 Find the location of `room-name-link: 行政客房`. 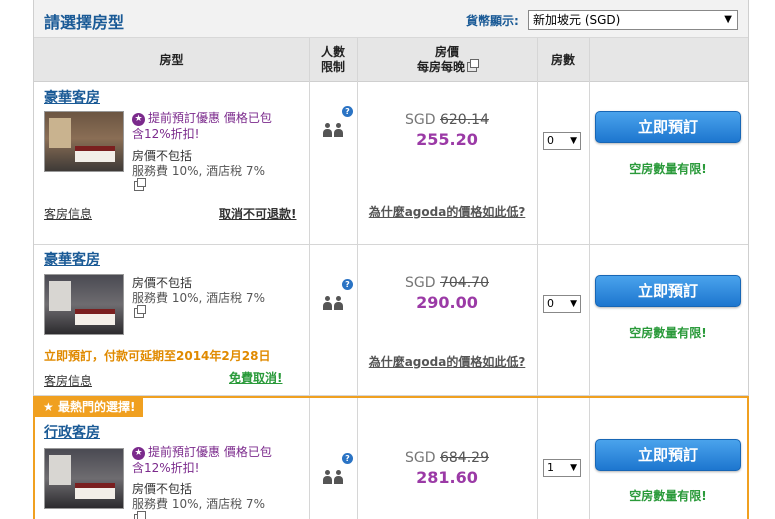

room-name-link: 行政客房 is located at coordinates (72, 432).